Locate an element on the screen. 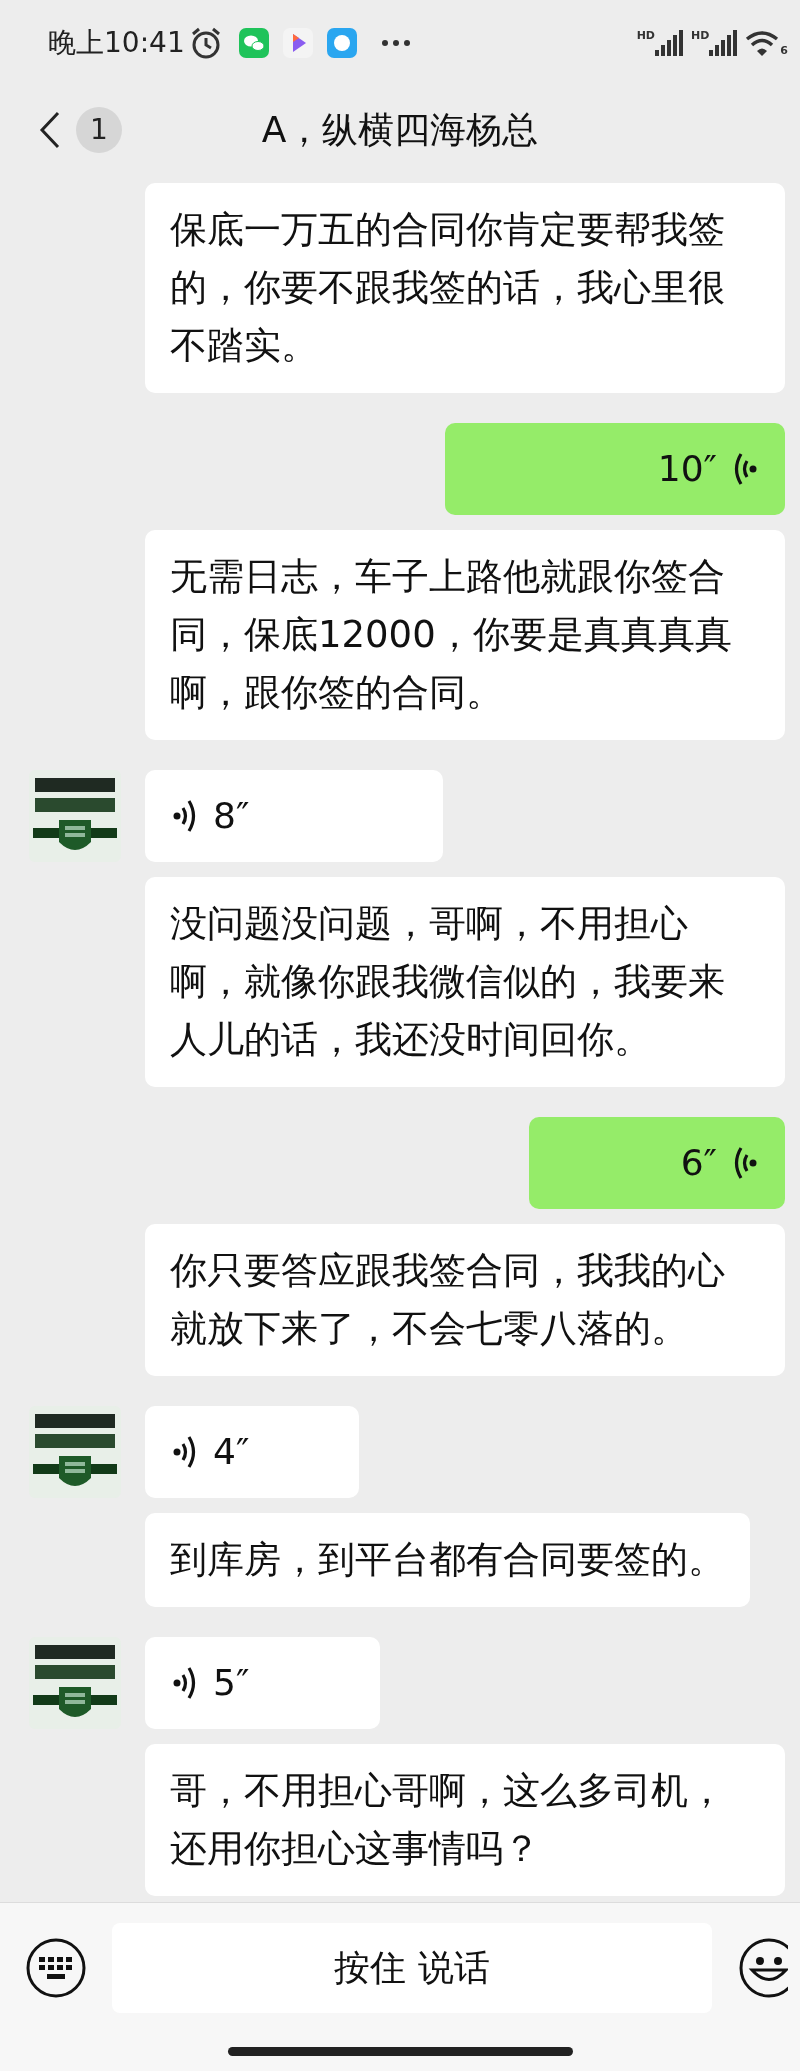 Image resolution: width=800 pixels, height=2071 pixels. unread-count: 1 is located at coordinates (99, 130).